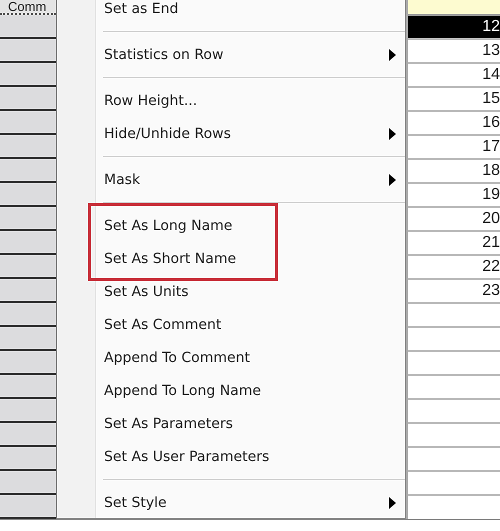  Describe the element at coordinates (231, 390) in the screenshot. I see `menu-item: Append To Long Name` at that location.